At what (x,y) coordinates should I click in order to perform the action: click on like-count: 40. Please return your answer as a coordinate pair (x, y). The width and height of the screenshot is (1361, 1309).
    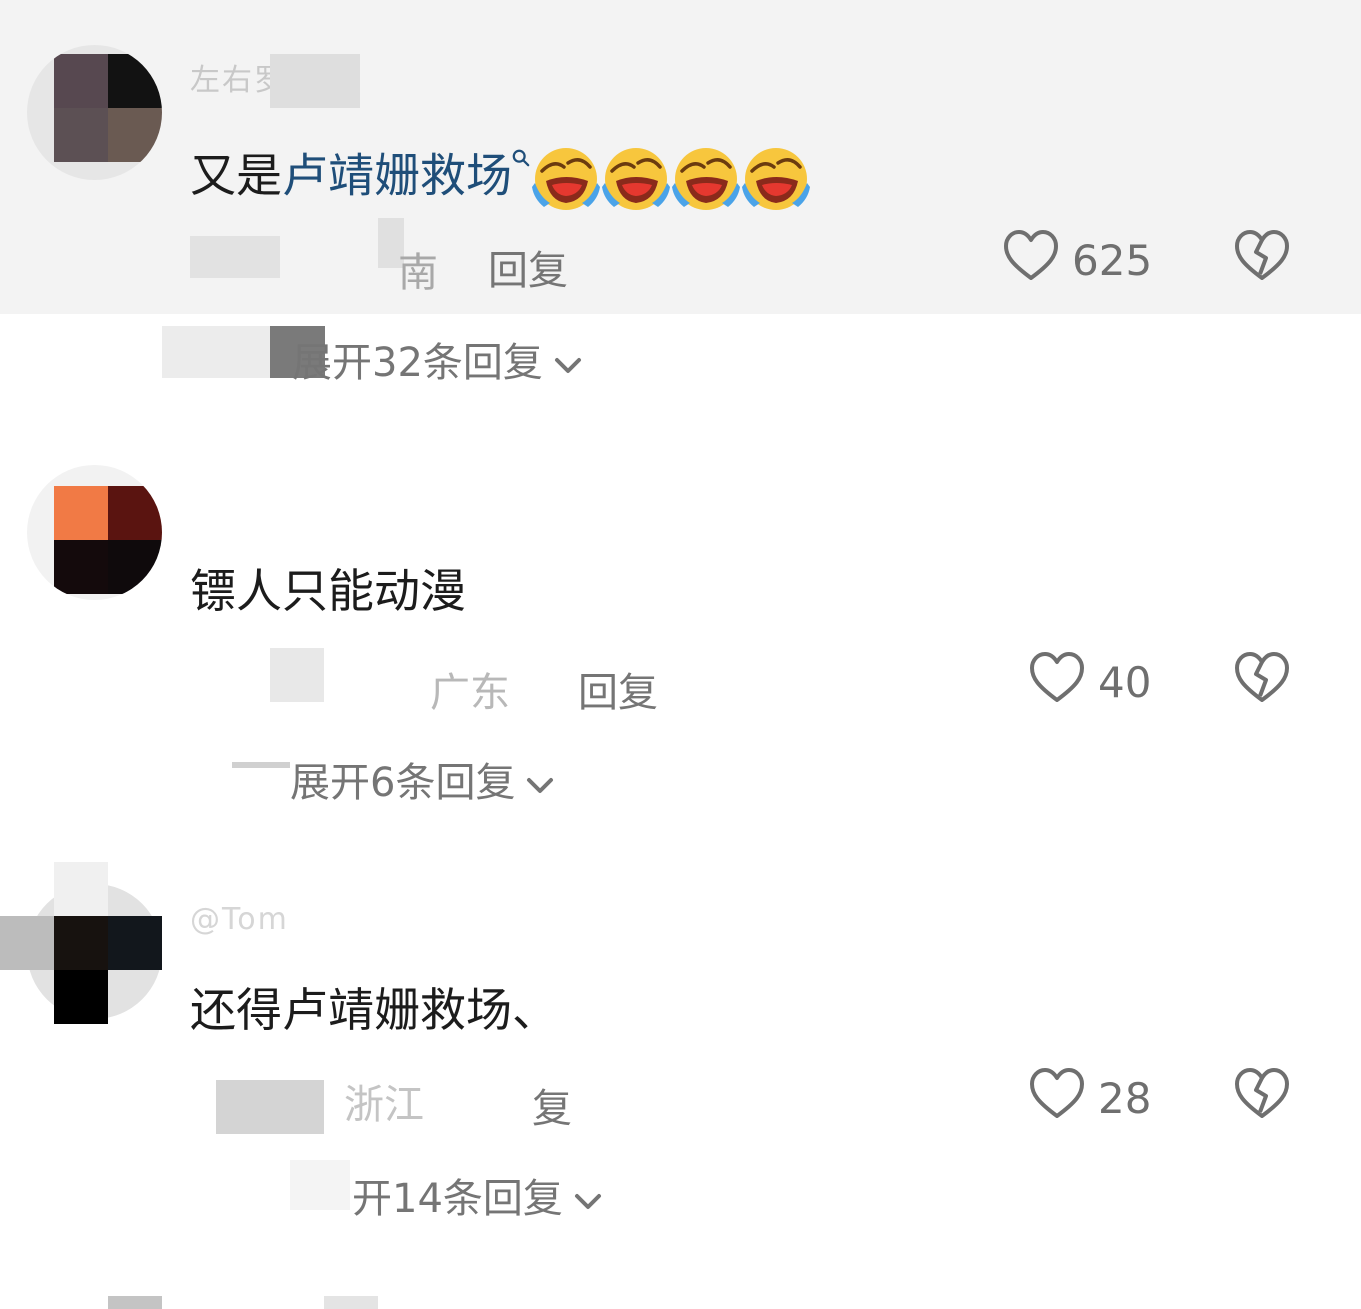
    Looking at the image, I should click on (1125, 682).